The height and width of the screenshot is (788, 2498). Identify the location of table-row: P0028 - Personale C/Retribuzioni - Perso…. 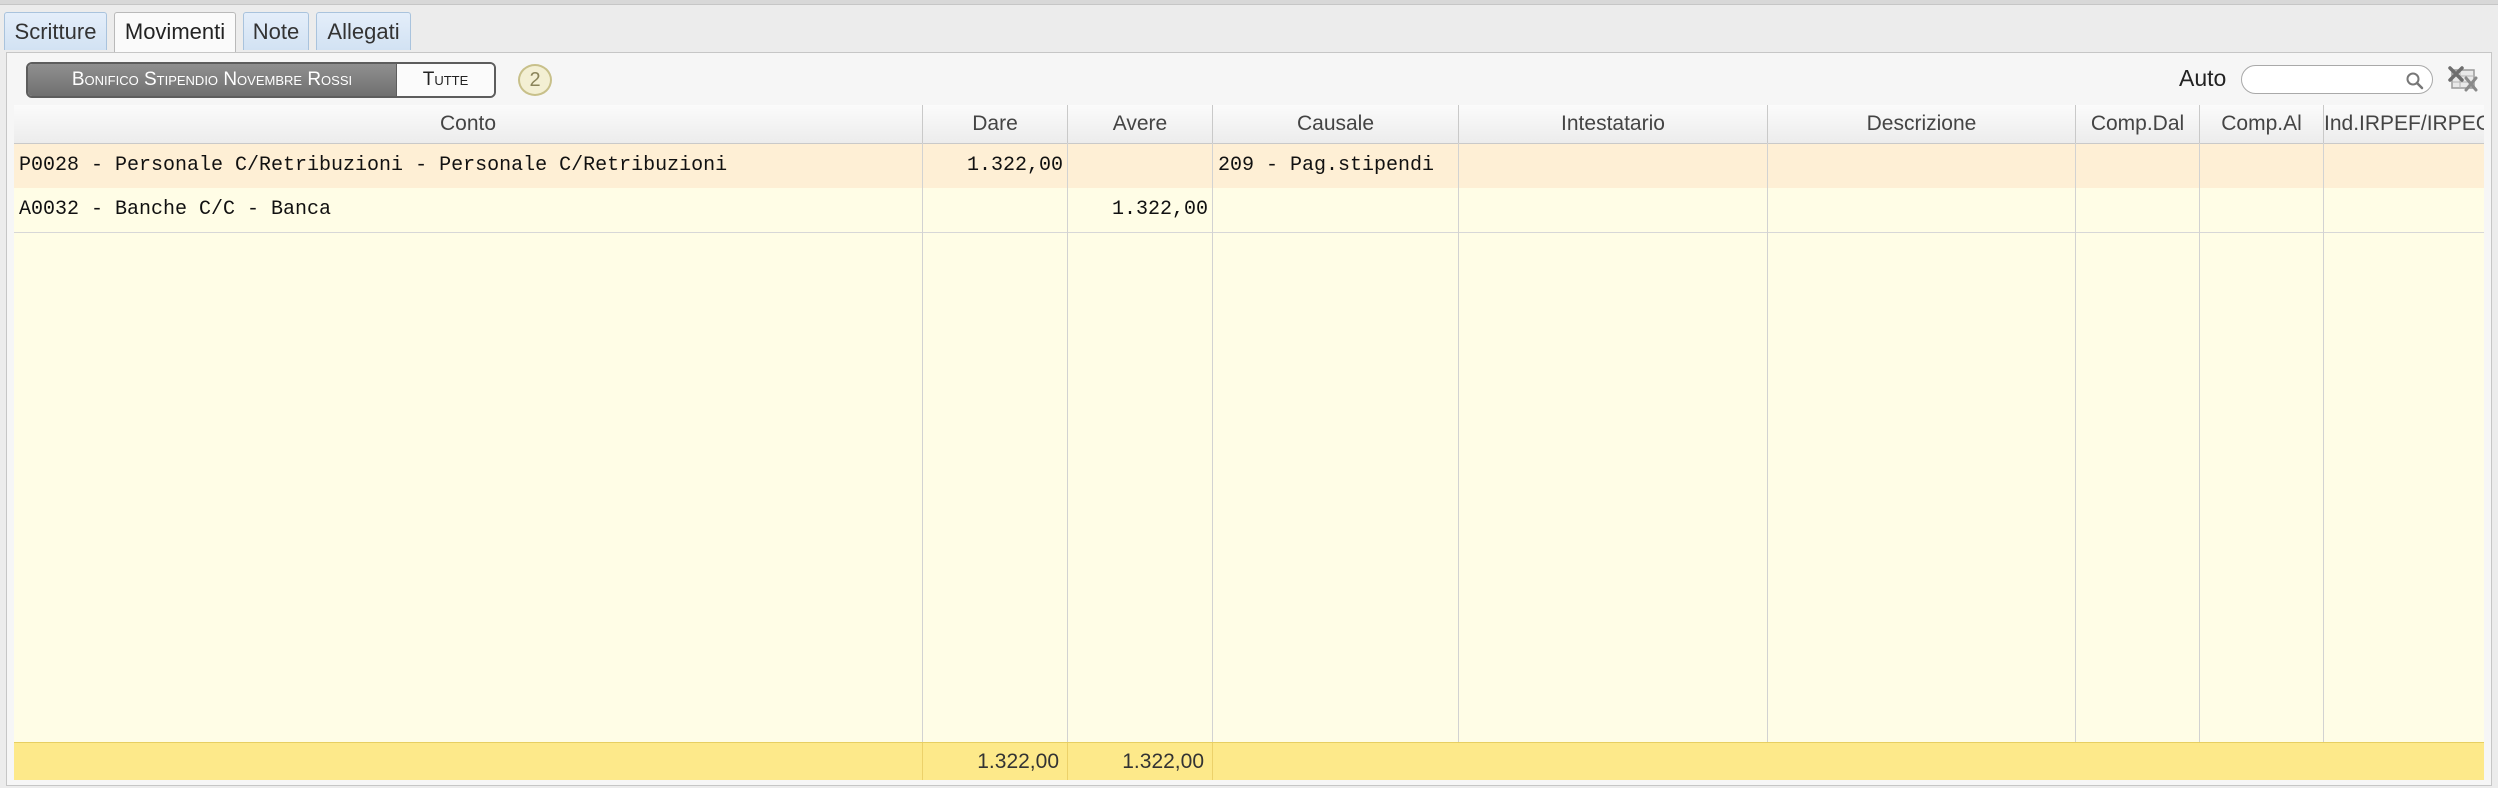
(1249, 166).